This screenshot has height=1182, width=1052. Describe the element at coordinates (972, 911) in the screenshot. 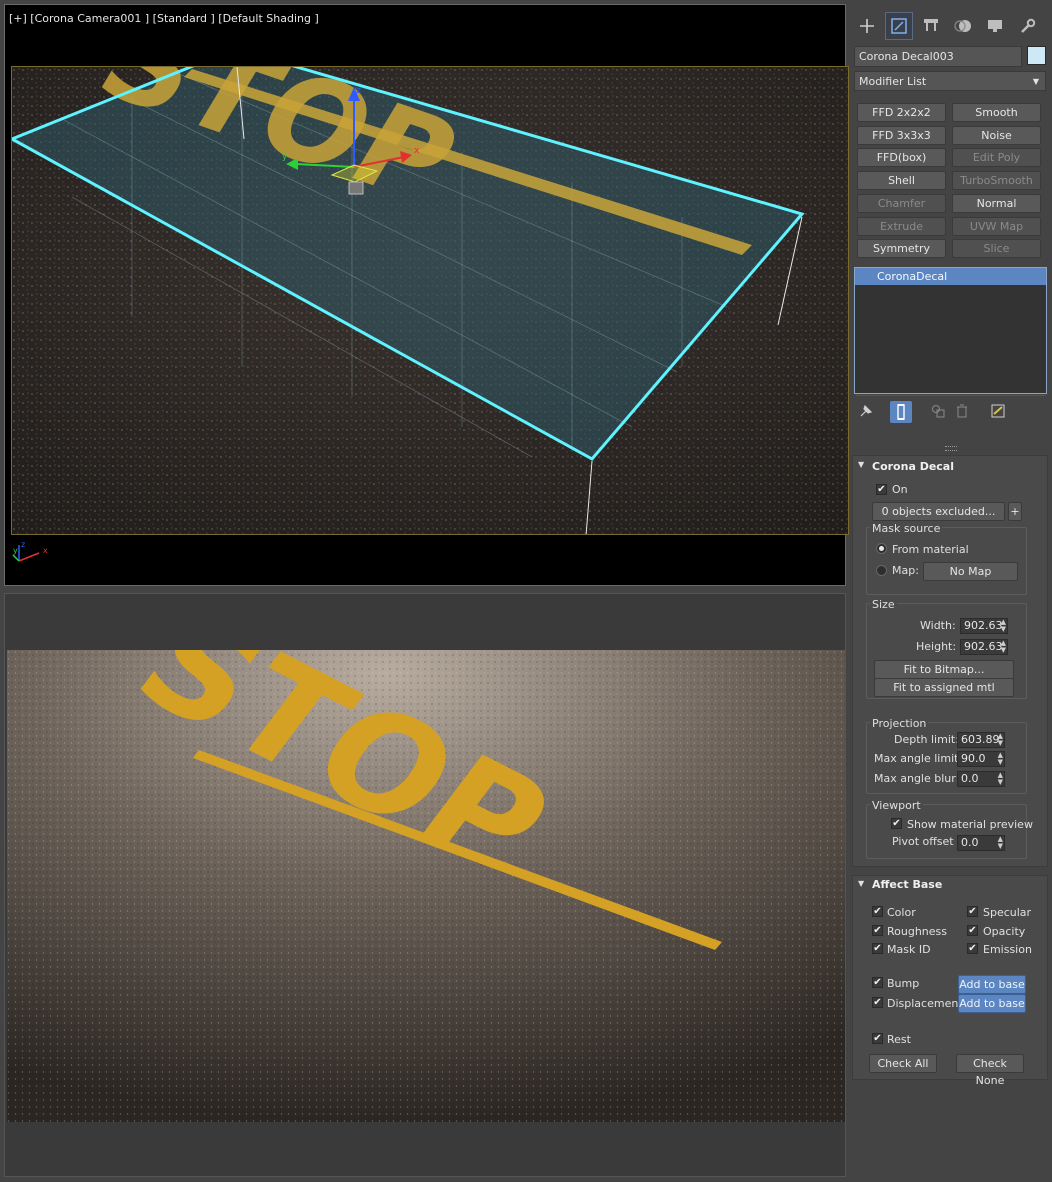

I see `specular-checkbox: ✔` at that location.